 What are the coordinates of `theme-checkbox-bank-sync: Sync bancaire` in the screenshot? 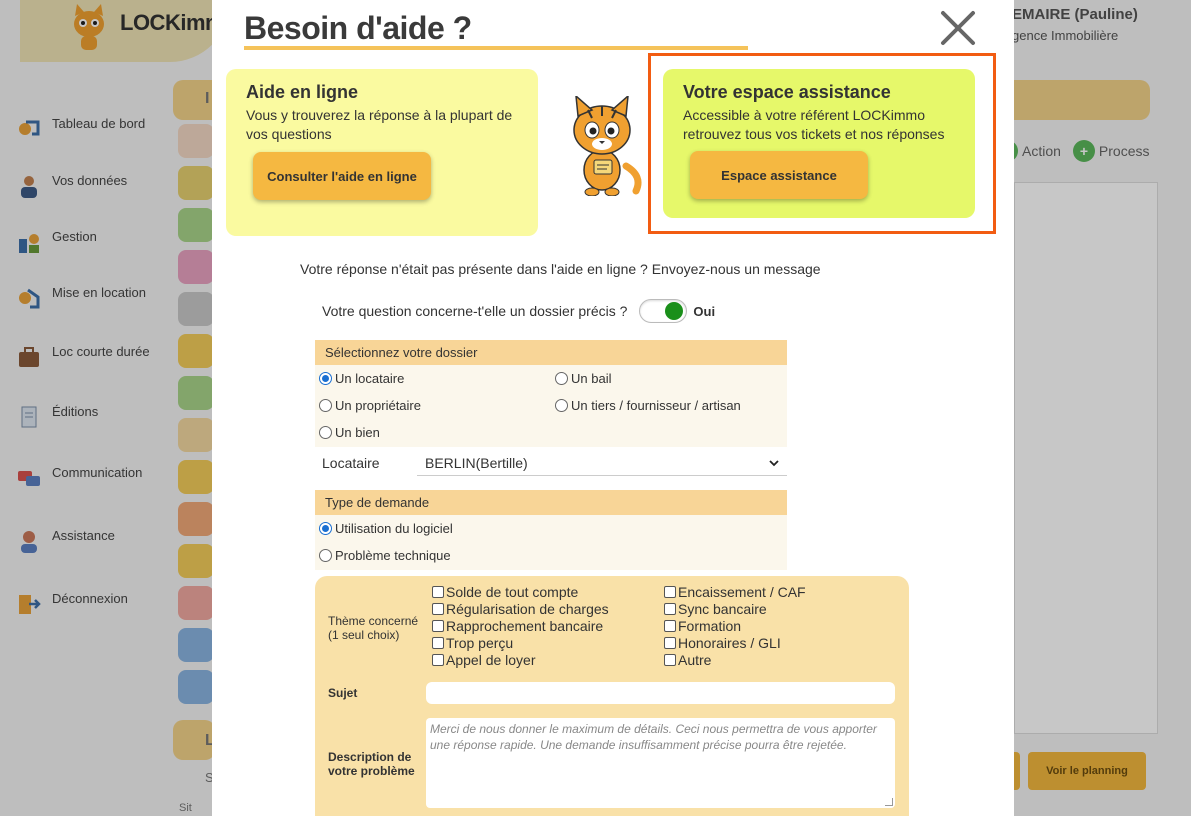 It's located at (715, 609).